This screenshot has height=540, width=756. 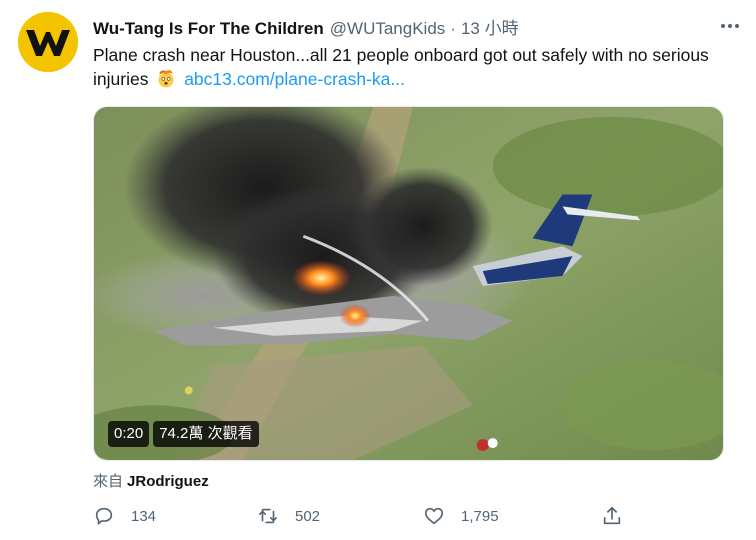 What do you see at coordinates (108, 481) in the screenshot?
I see `source-prefix: 來自` at bounding box center [108, 481].